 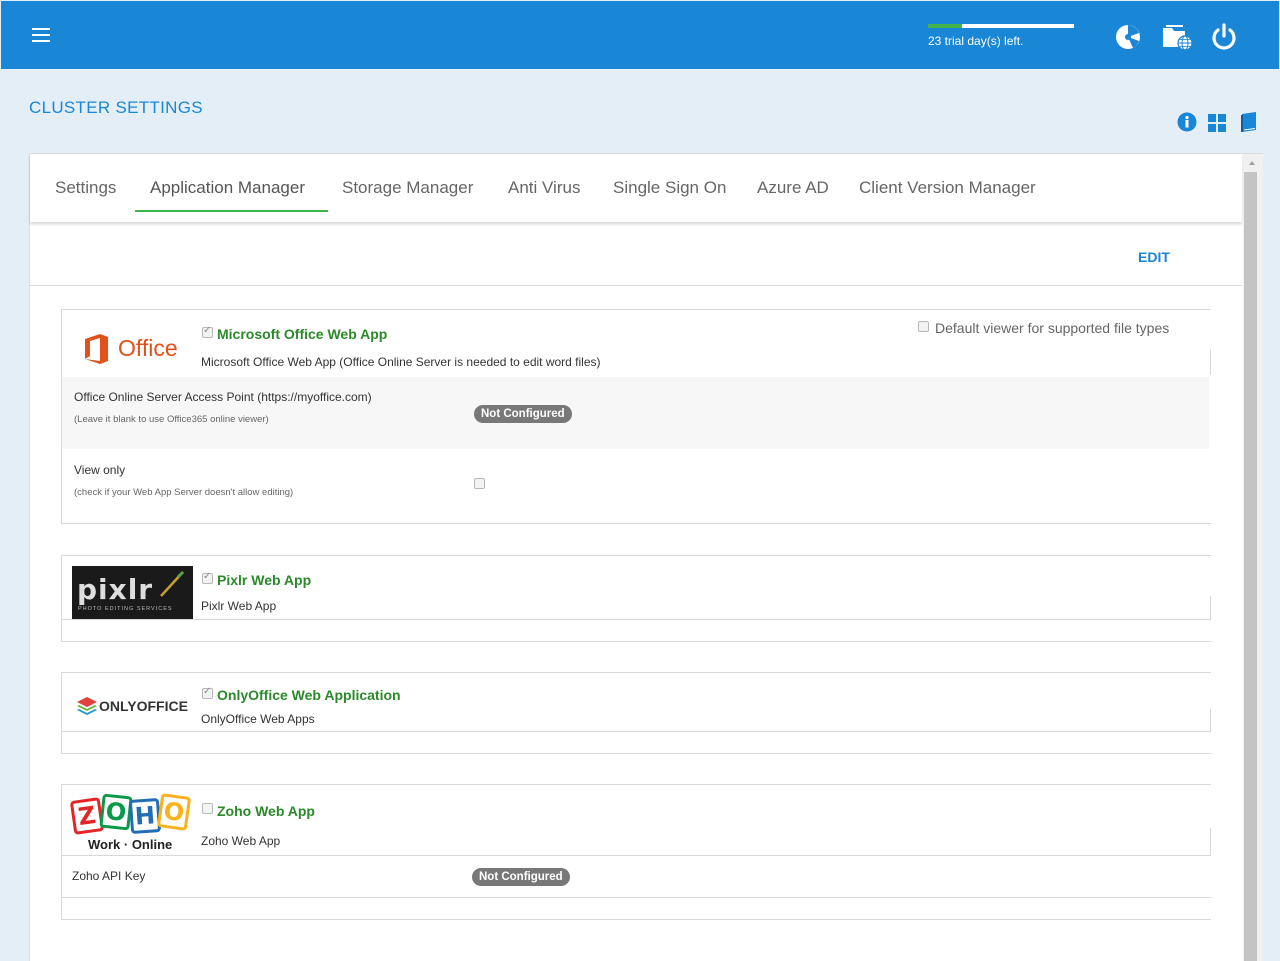 I want to click on onlyoffice-logo-text: ONLYOFFICE, so click(x=143, y=706).